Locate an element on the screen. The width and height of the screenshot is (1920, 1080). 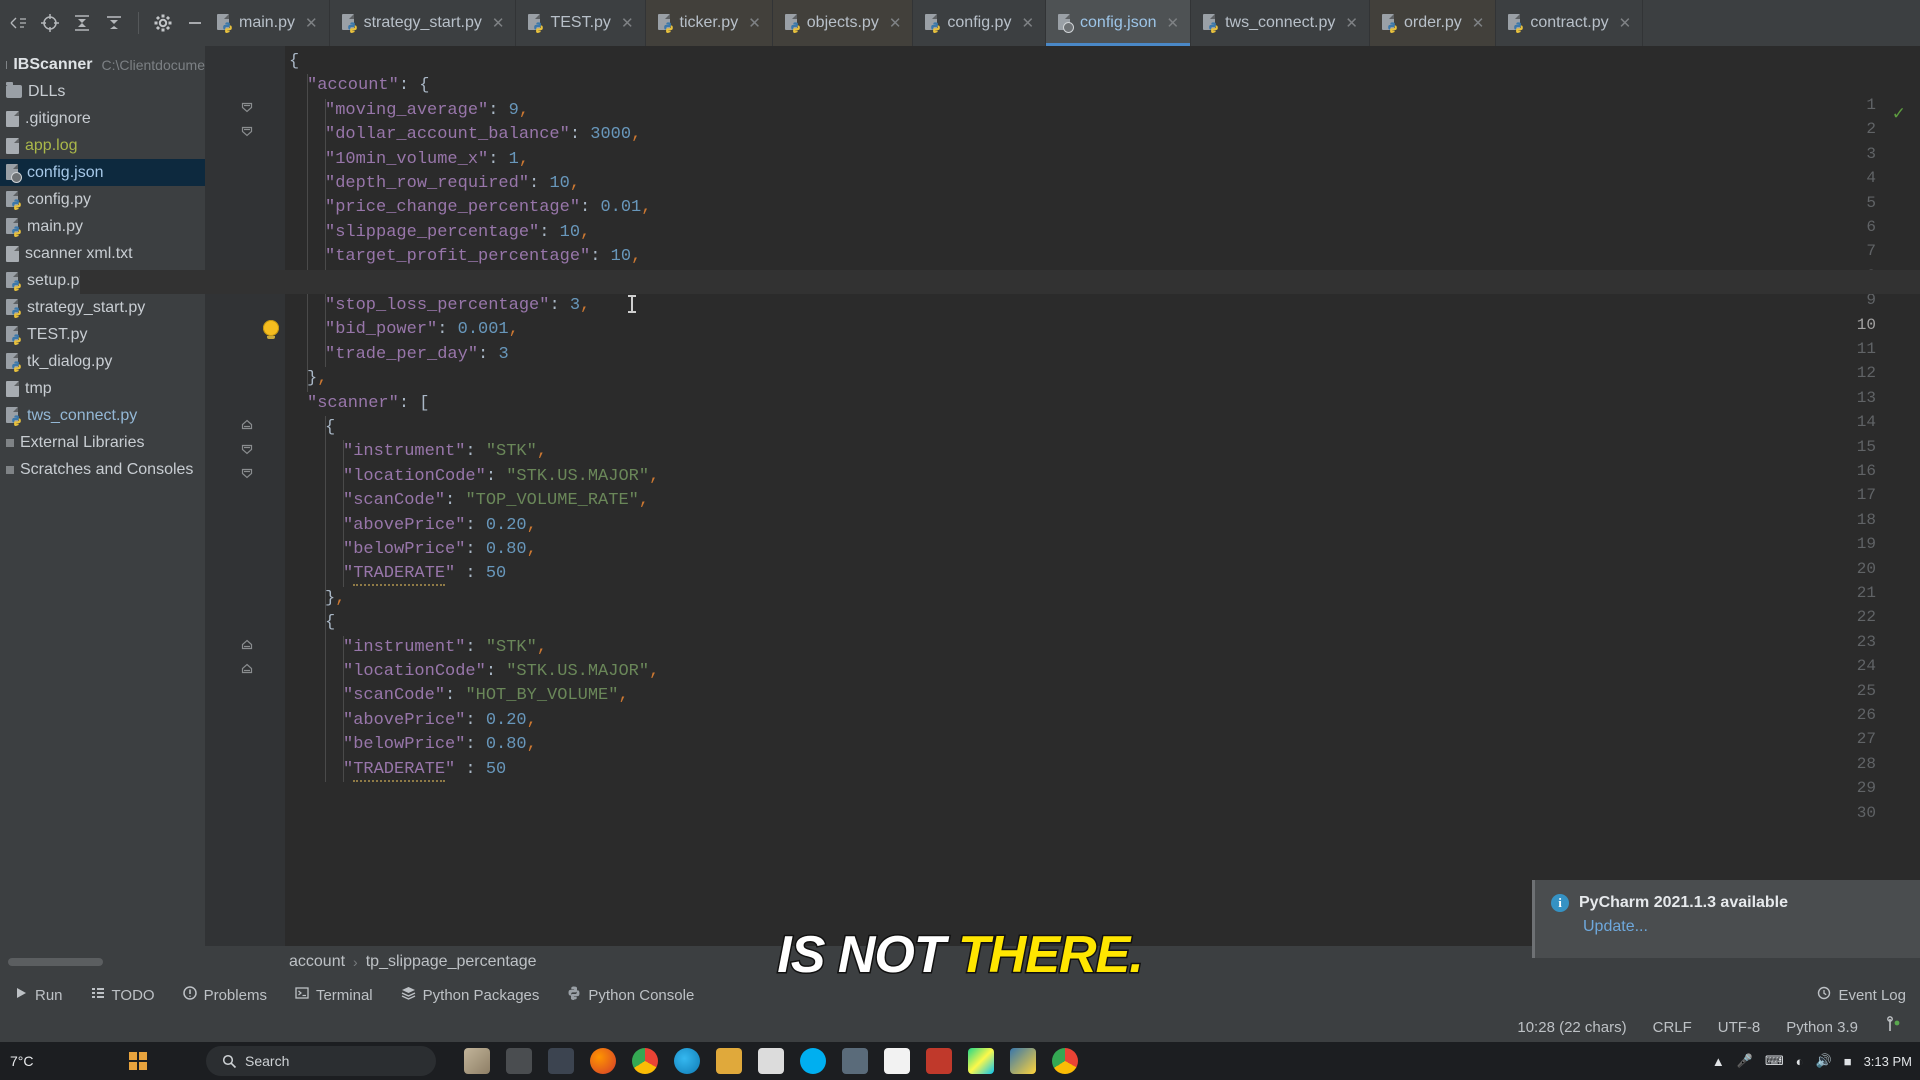
git-branch-icon is located at coordinates (1894, 1027).